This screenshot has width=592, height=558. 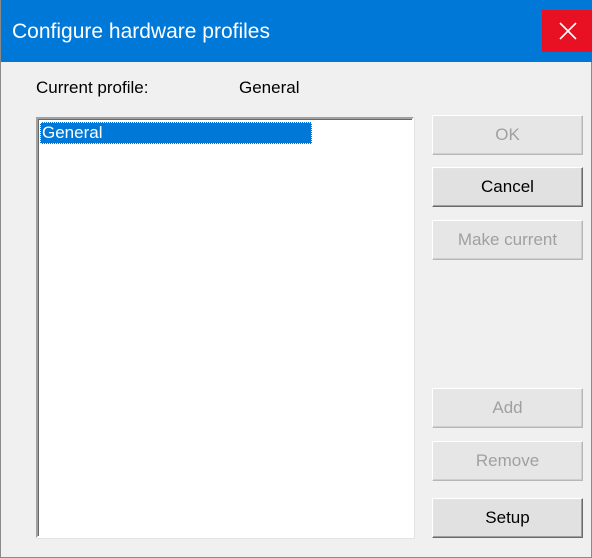 I want to click on setup-button: Setup, so click(x=507, y=518).